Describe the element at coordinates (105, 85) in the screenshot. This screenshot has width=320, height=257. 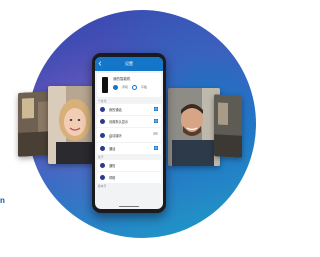
I see `phone-thumbnail-icon` at that location.